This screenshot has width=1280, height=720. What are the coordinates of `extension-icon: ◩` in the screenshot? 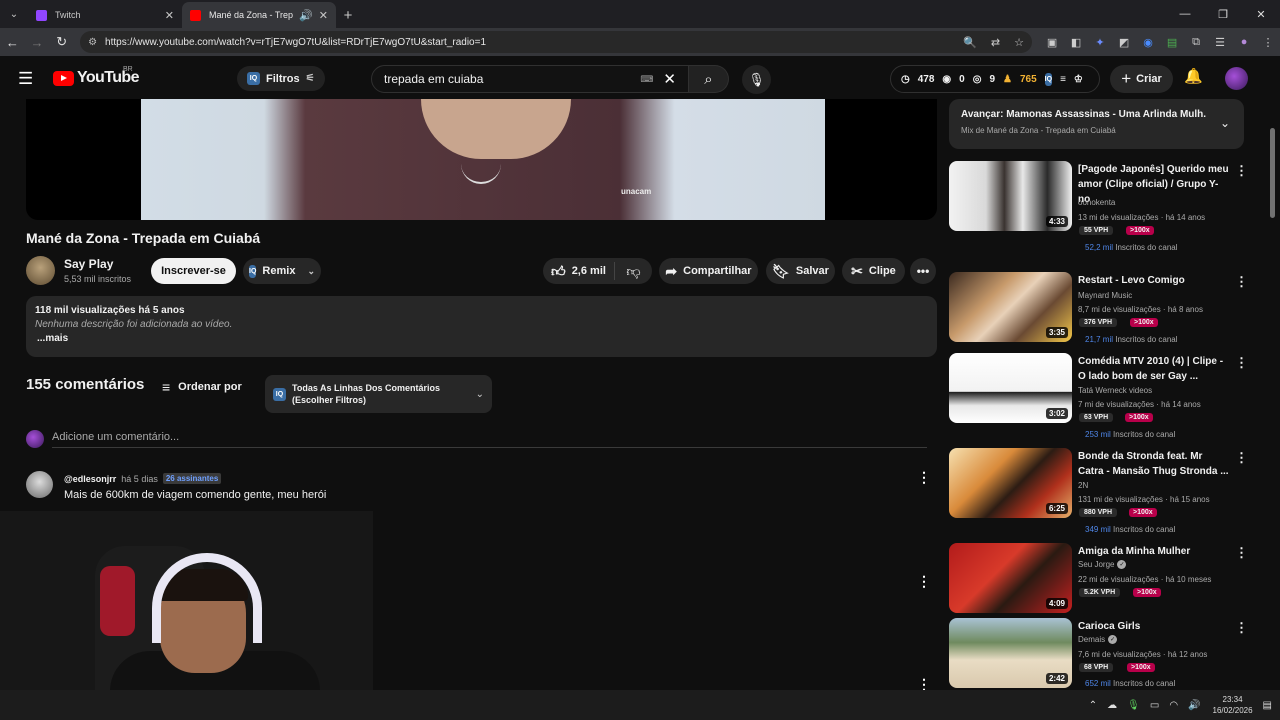 It's located at (1124, 42).